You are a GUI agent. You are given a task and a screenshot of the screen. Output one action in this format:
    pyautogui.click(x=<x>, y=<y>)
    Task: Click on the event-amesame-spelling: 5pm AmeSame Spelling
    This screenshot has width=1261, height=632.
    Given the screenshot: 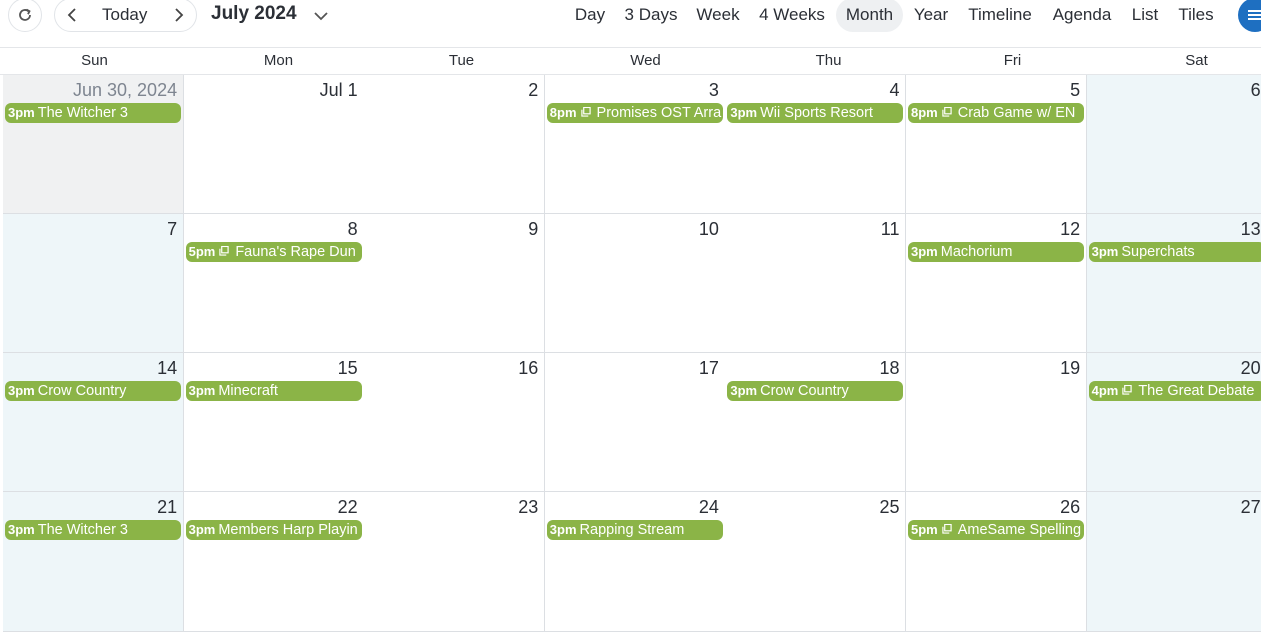 What is the action you would take?
    pyautogui.click(x=996, y=530)
    